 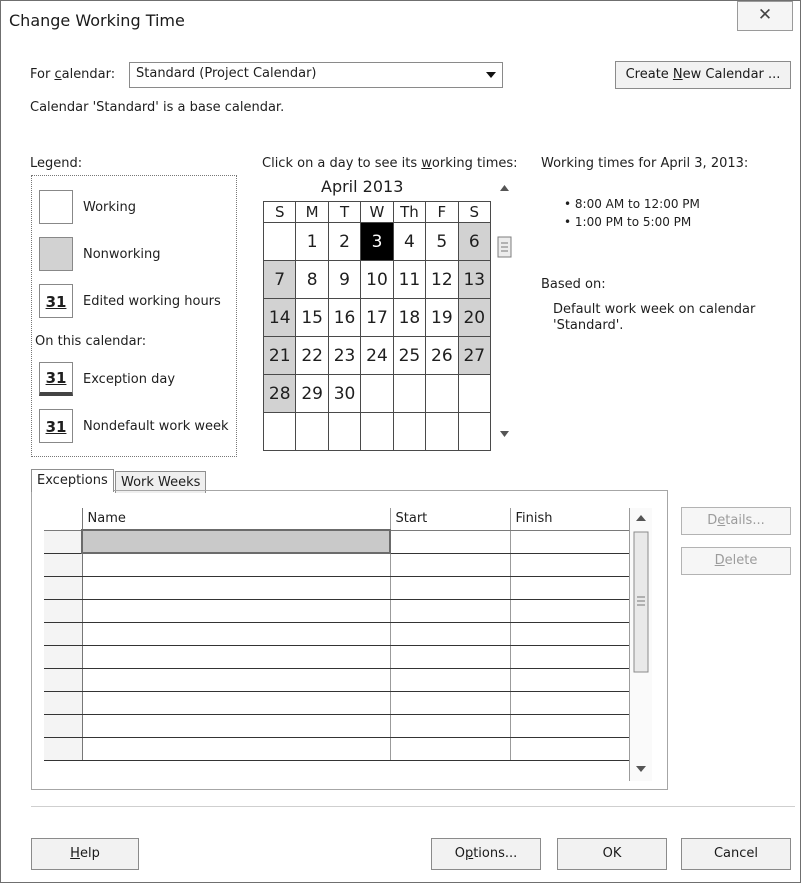 I want to click on calendar-day: 26, so click(x=442, y=355).